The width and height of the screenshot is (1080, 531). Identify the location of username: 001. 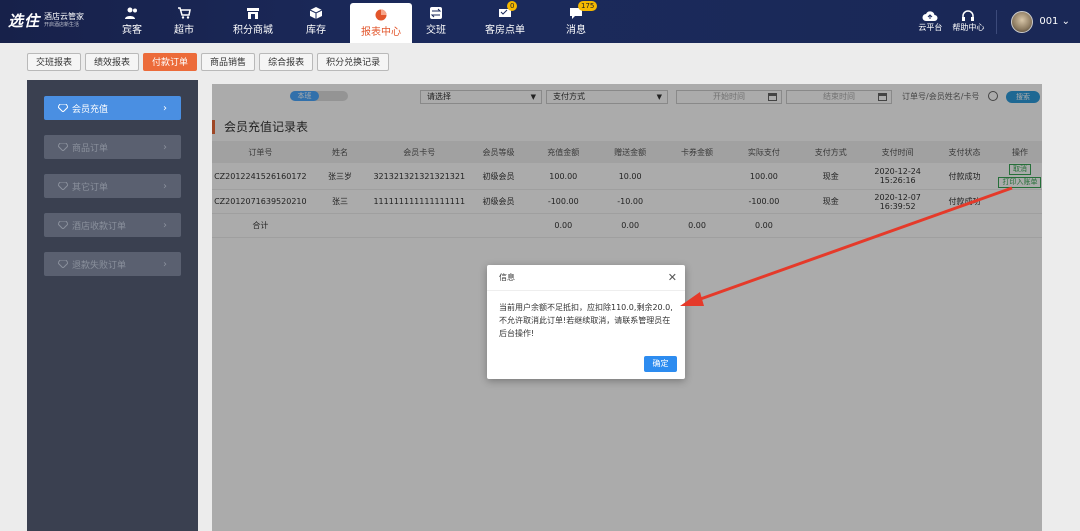
(1049, 21).